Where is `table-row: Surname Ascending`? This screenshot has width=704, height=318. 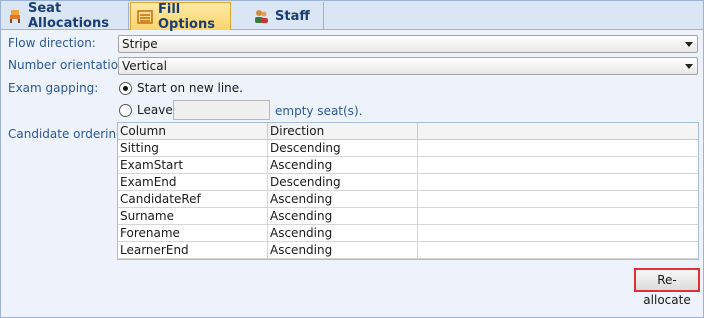
table-row: Surname Ascending is located at coordinates (408, 216).